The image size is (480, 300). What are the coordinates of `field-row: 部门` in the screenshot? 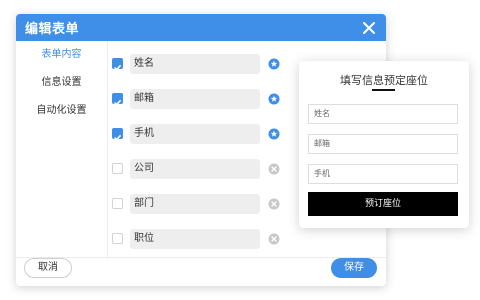 It's located at (202, 204).